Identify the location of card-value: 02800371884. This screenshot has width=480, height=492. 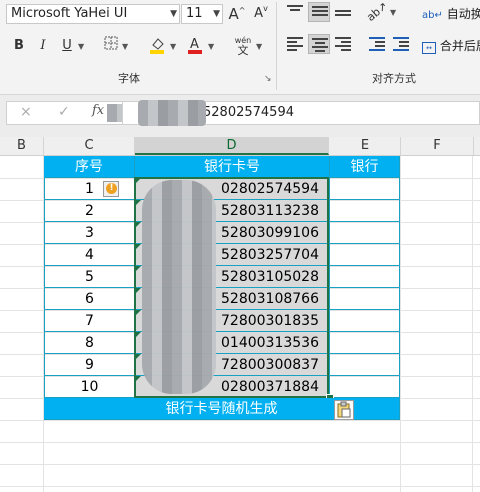
(270, 387).